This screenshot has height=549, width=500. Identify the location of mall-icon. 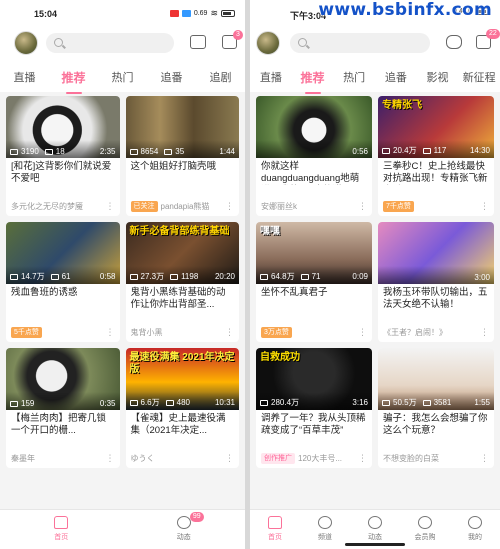
(425, 522).